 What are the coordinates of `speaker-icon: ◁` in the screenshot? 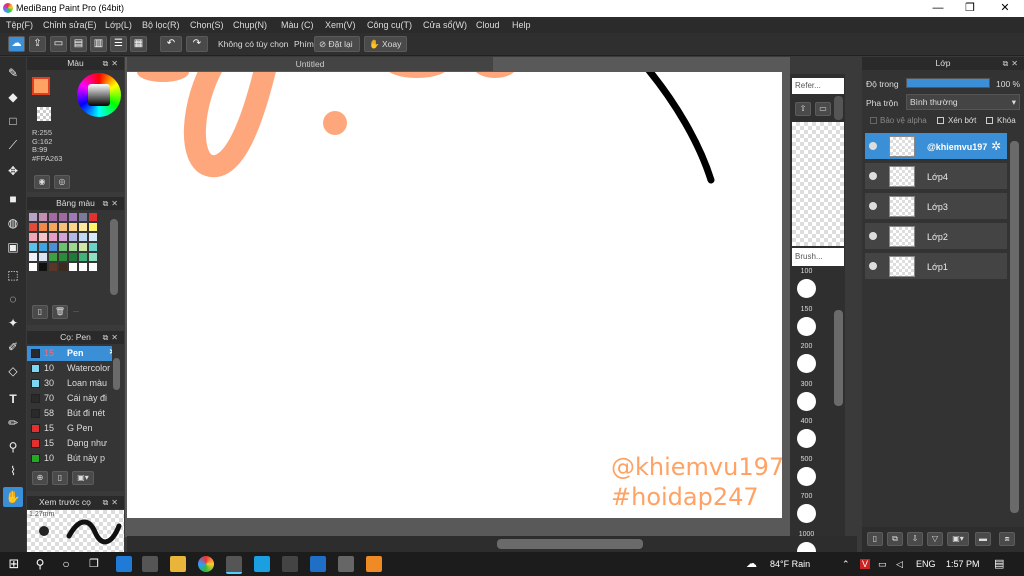 It's located at (899, 564).